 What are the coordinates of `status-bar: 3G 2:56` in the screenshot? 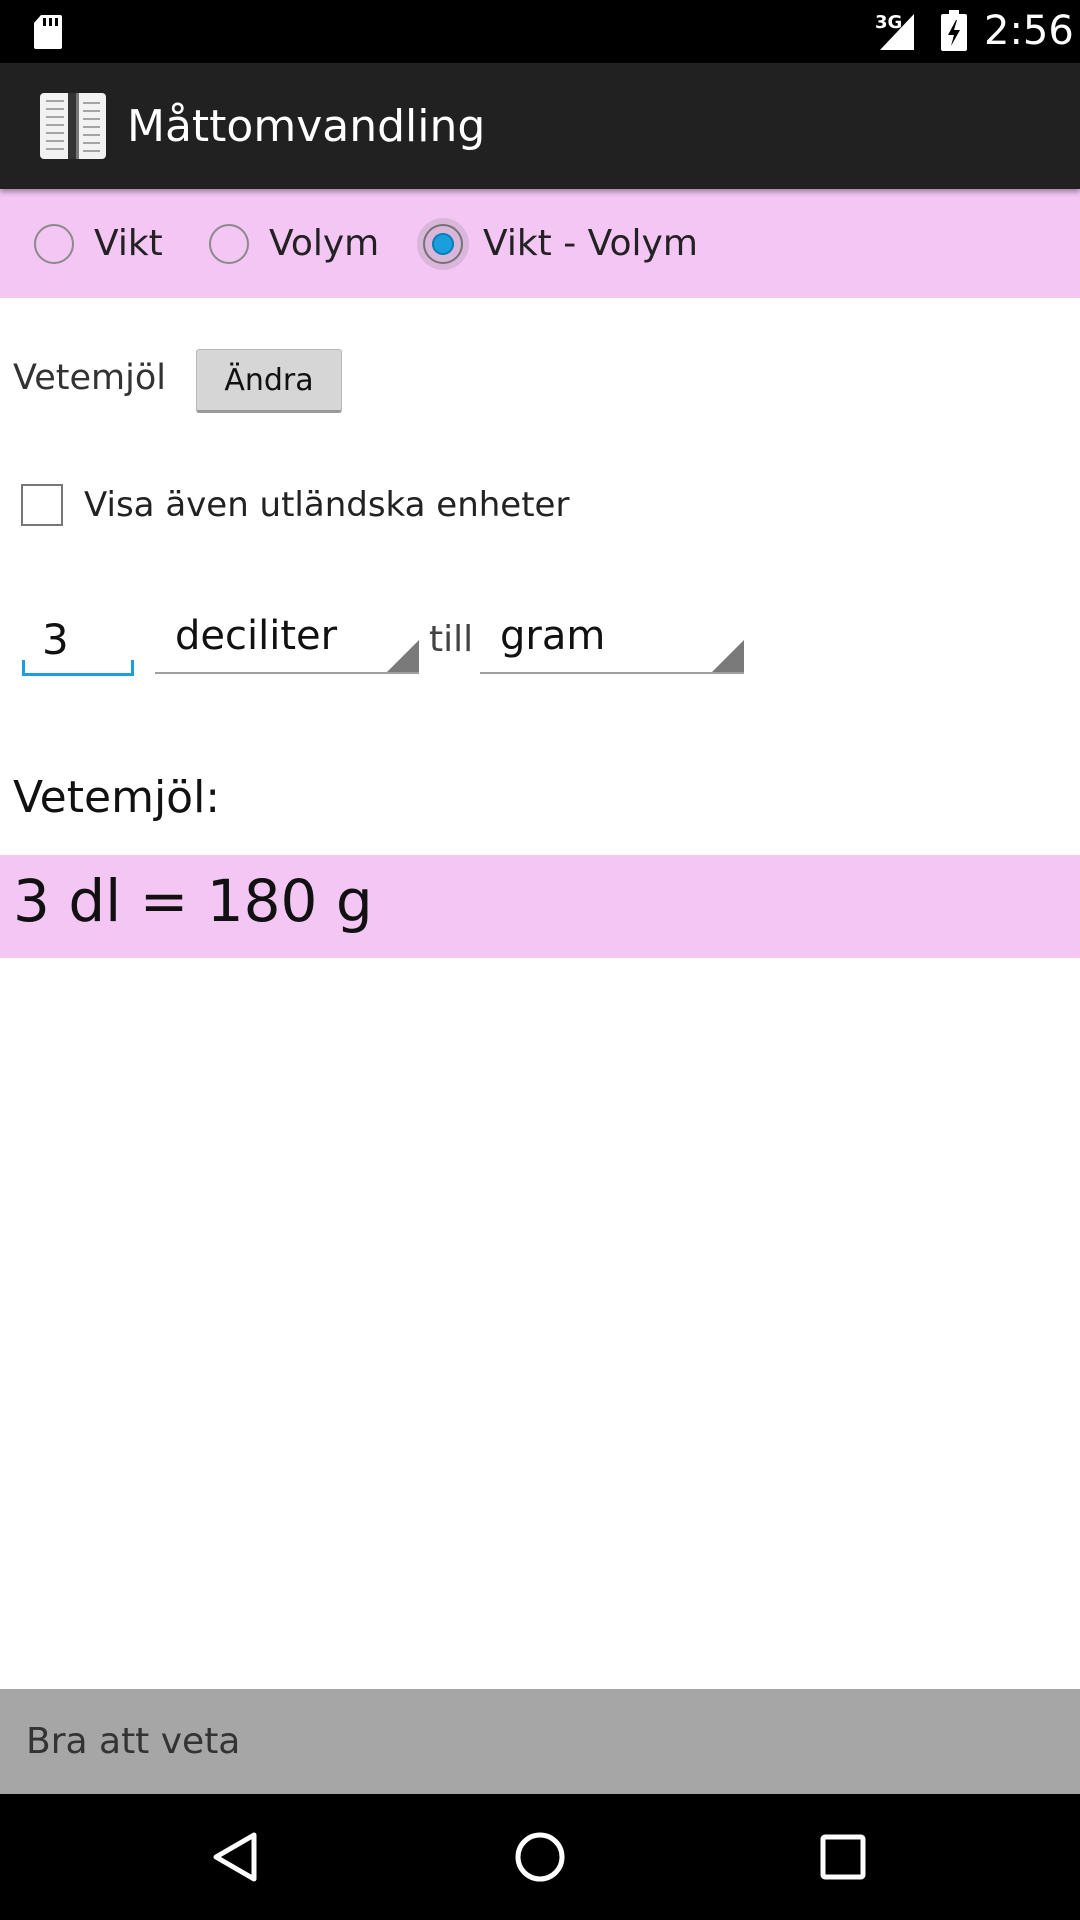 It's located at (540, 31).